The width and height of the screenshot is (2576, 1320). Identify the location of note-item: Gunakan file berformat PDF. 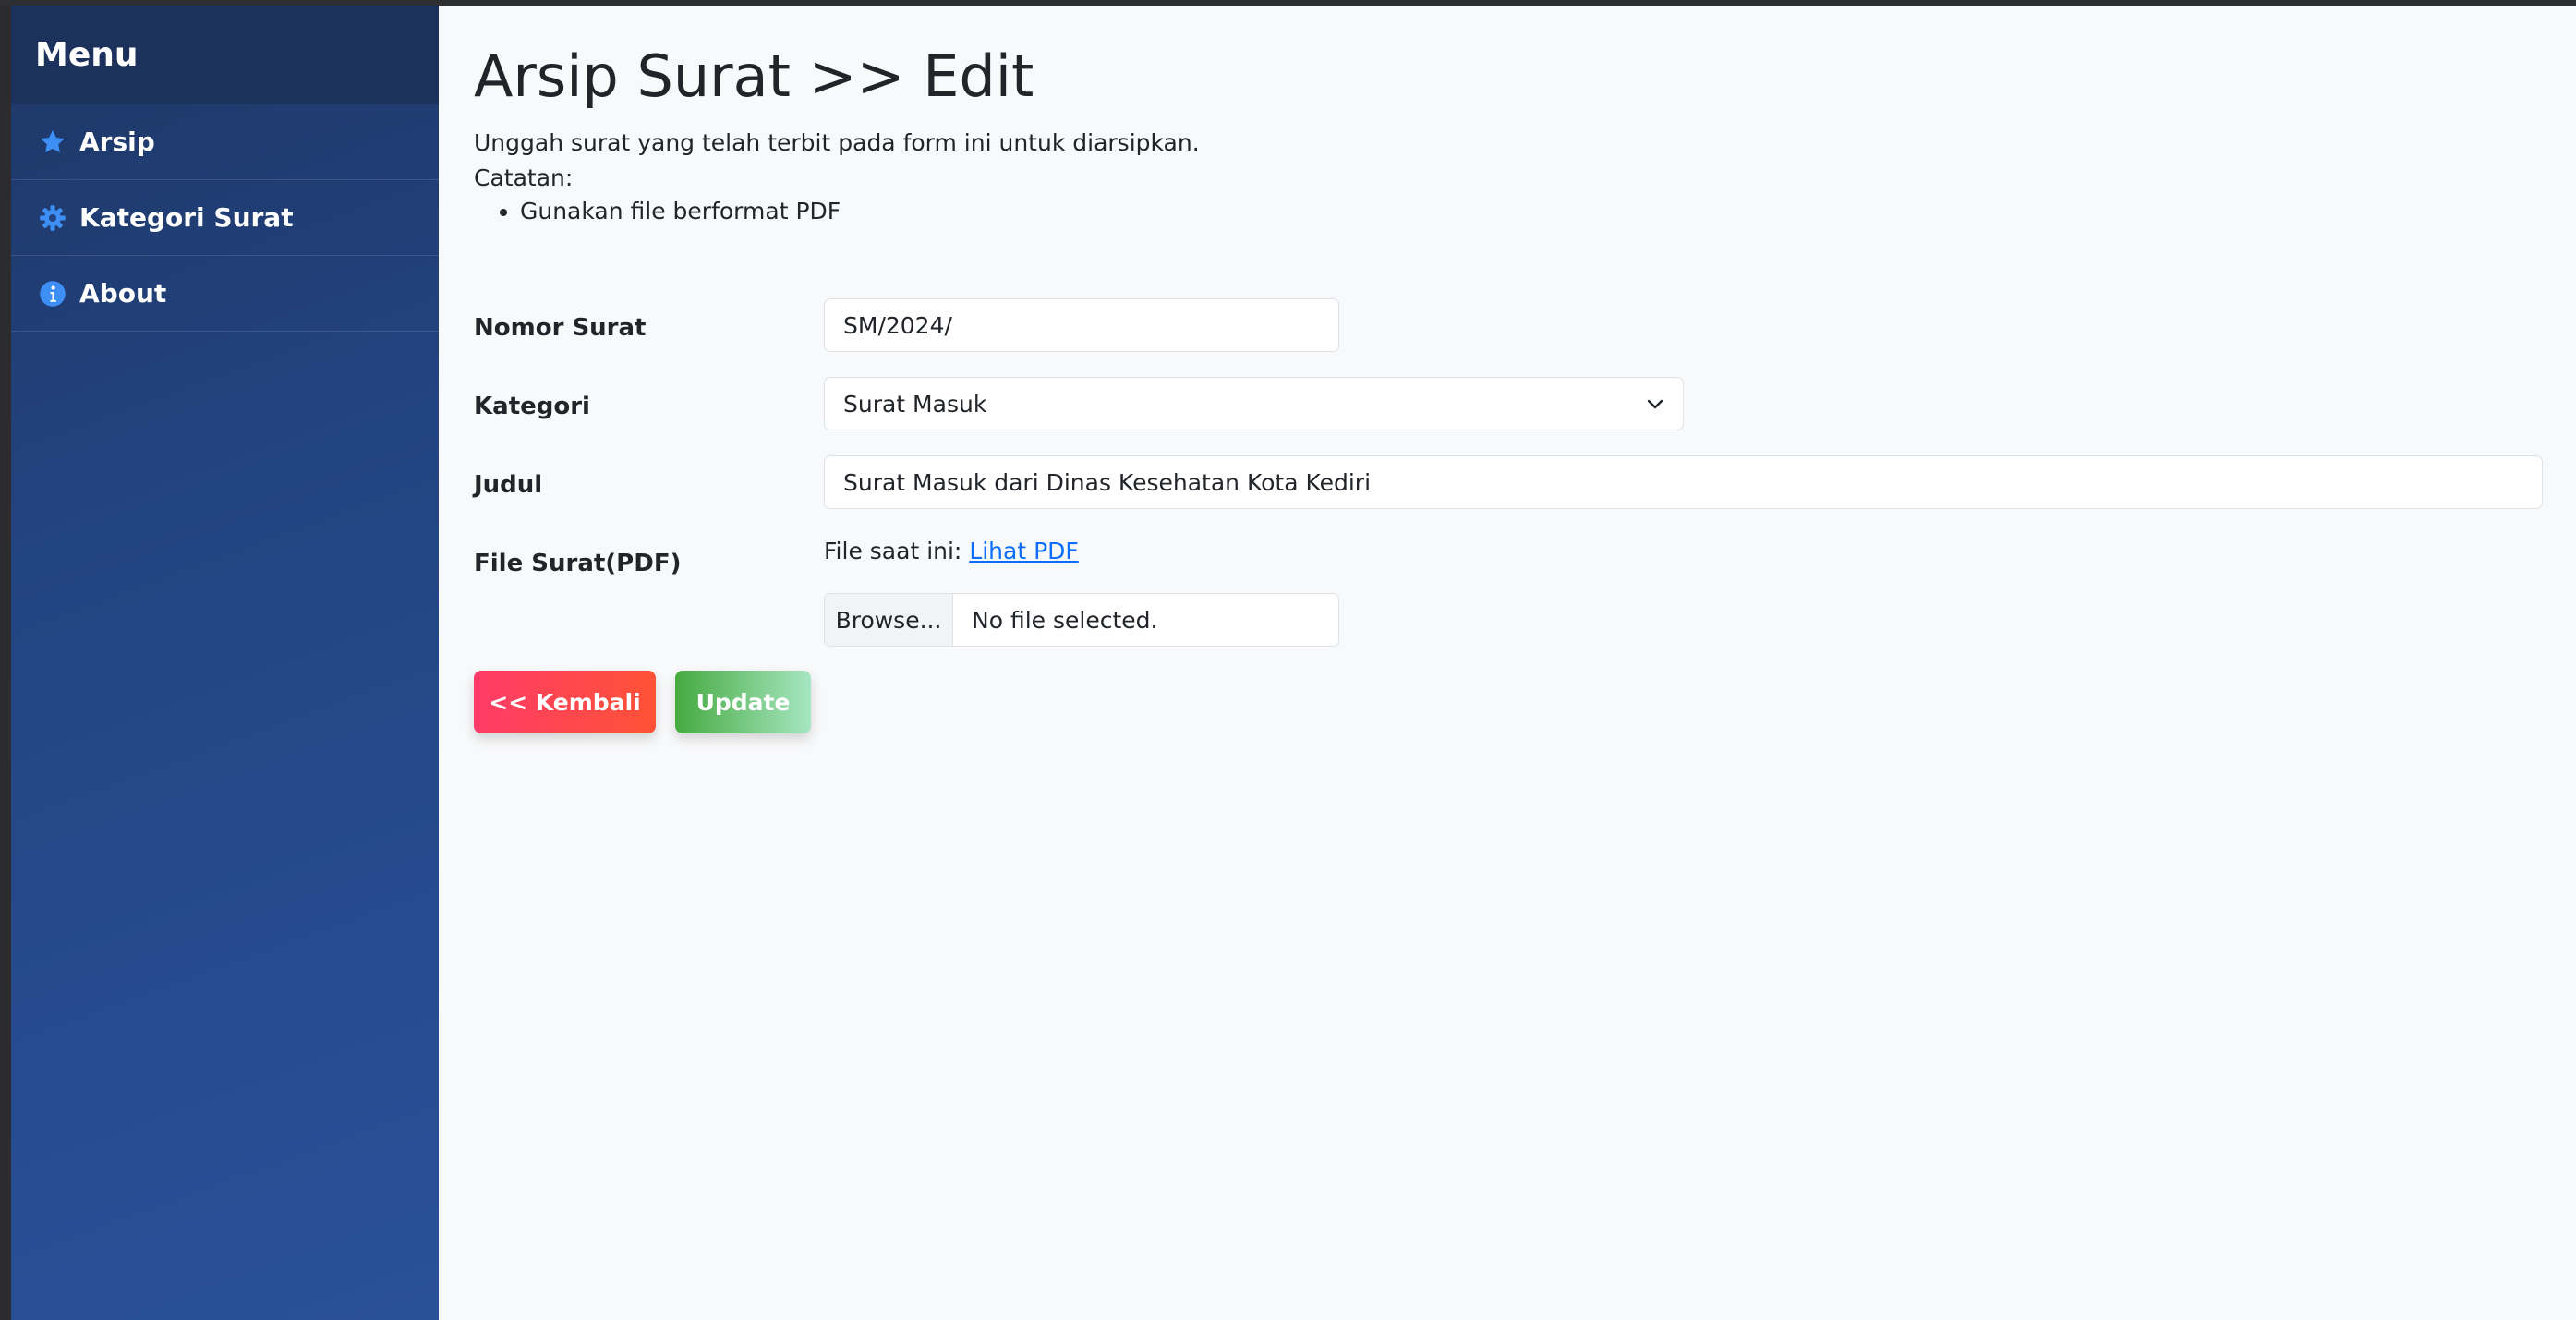
(680, 211).